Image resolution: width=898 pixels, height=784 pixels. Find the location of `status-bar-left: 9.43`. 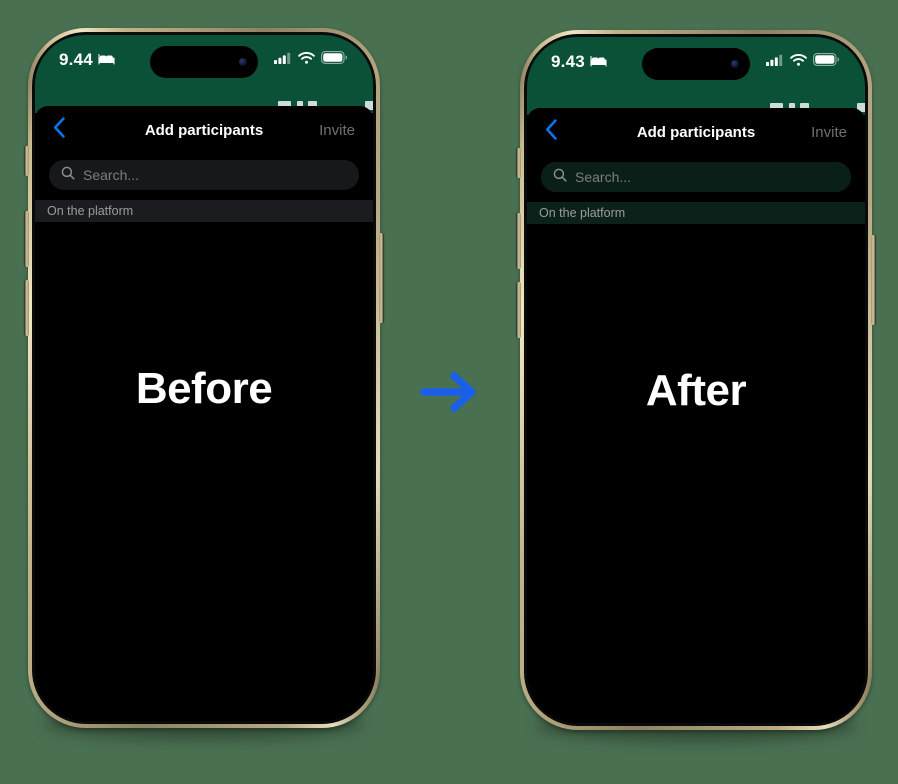

status-bar-left: 9.43 is located at coordinates (579, 62).